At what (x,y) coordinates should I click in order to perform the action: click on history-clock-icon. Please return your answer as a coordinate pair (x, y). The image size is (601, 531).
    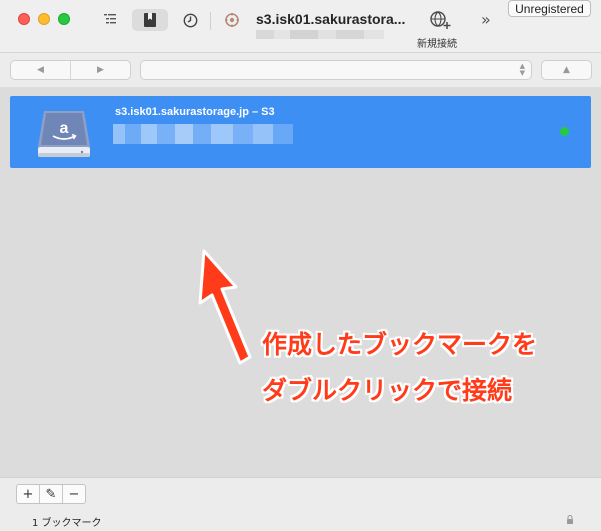
    Looking at the image, I should click on (190, 20).